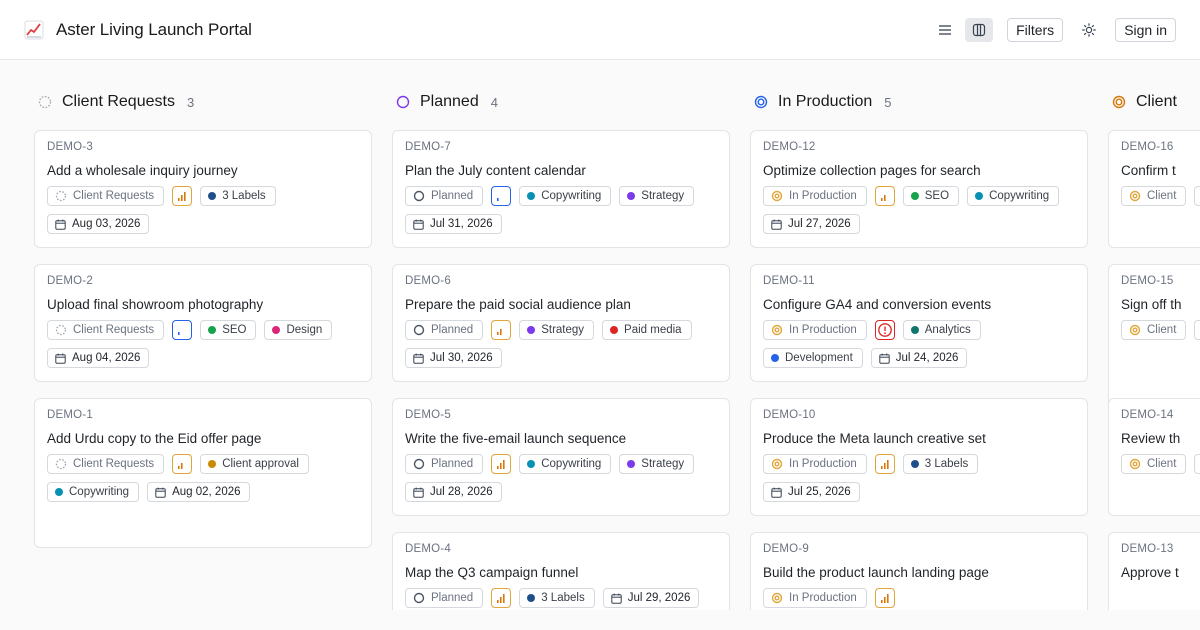 The width and height of the screenshot is (1200, 630). What do you see at coordinates (198, 492) in the screenshot?
I see `due-date-chip: Aug 02, 2026` at bounding box center [198, 492].